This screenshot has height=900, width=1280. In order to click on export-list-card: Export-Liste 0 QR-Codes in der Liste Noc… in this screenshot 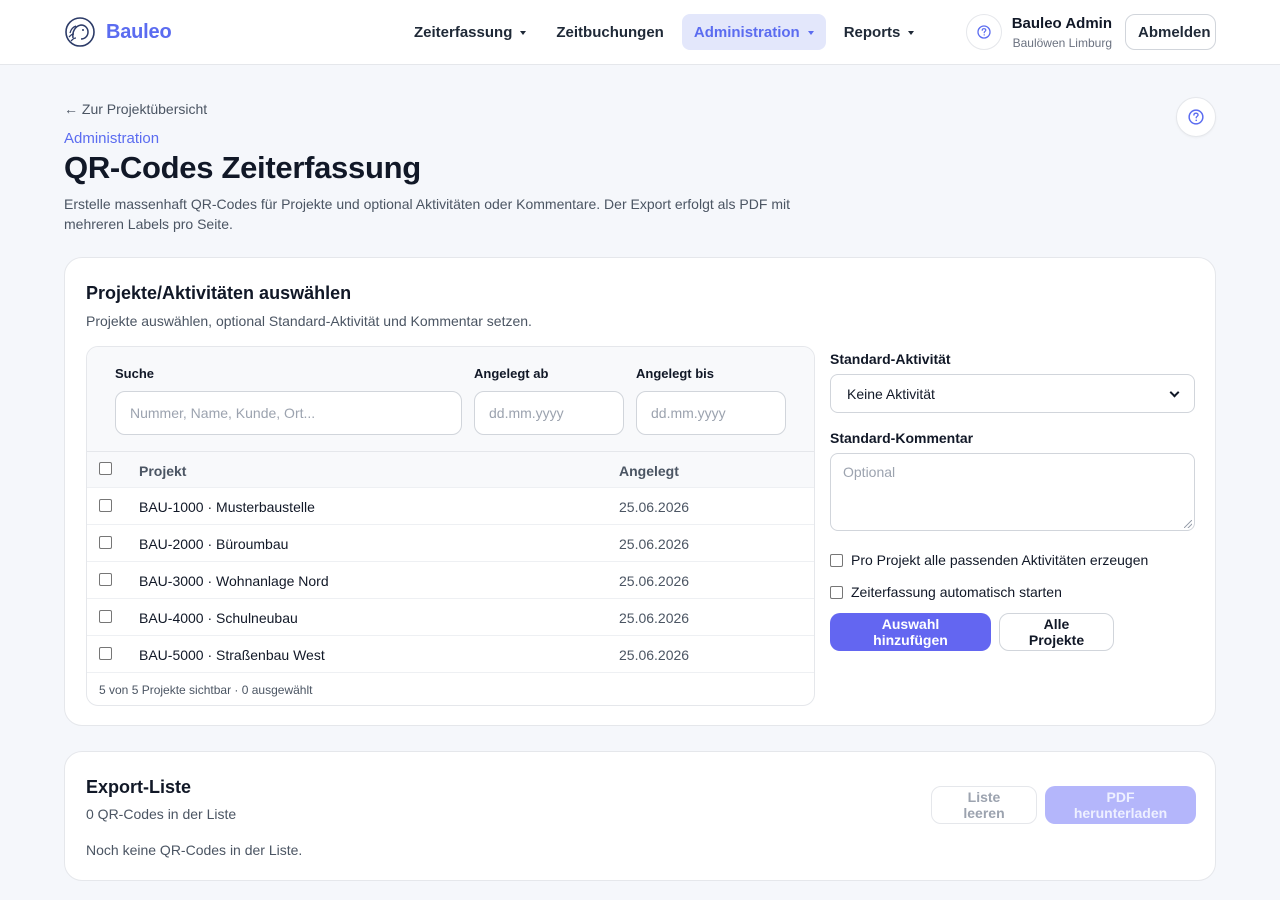, I will do `click(640, 816)`.